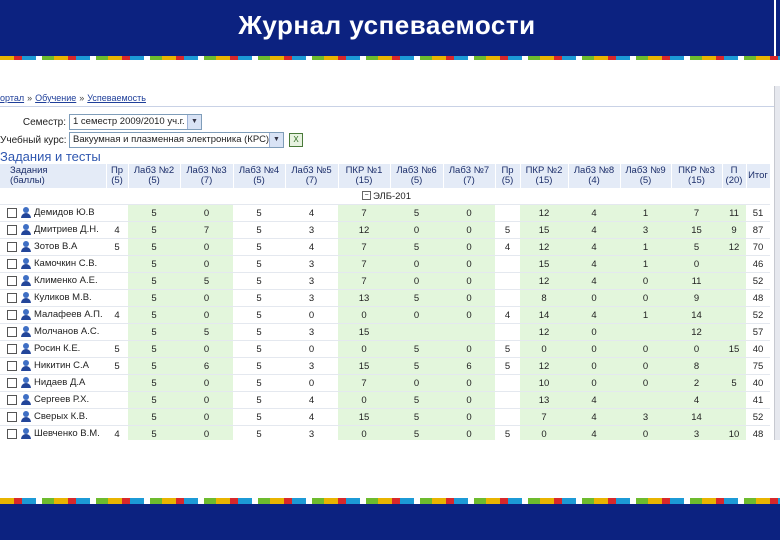 This screenshot has width=780, height=540. What do you see at coordinates (117, 176) in the screenshot?
I see `header-task: Пр (5)` at bounding box center [117, 176].